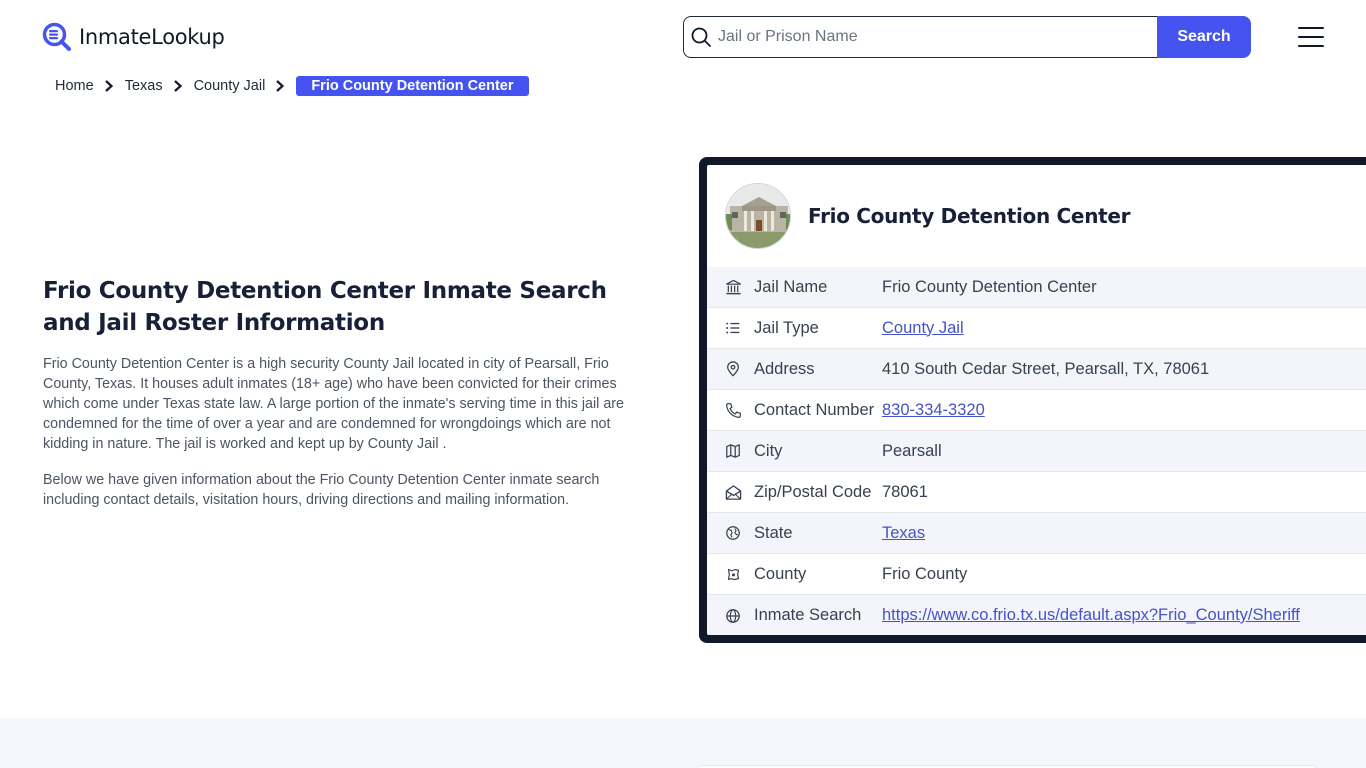  Describe the element at coordinates (733, 287) in the screenshot. I see `building-columns-icon` at that location.